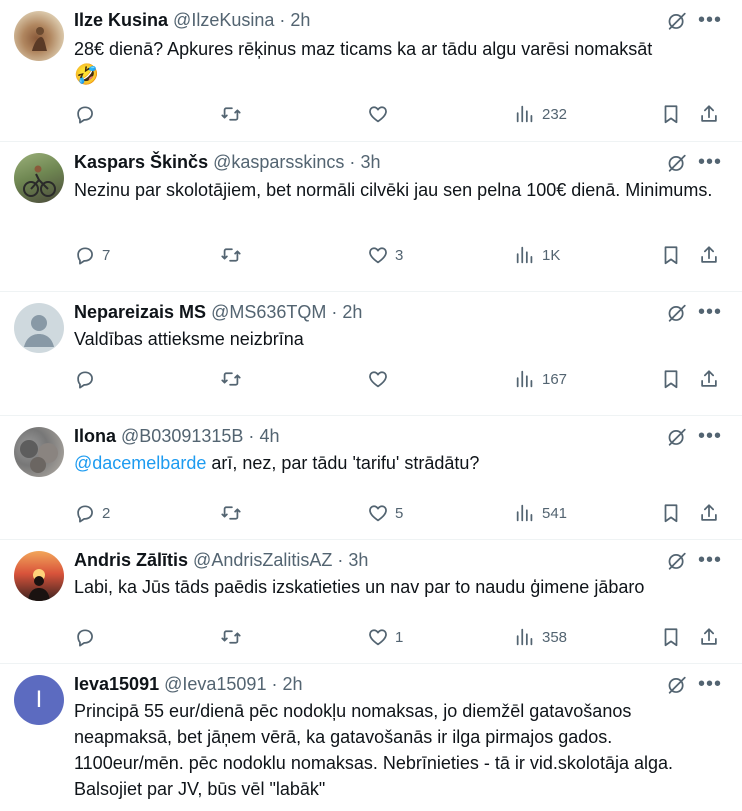  I want to click on like-button: 3, so click(385, 255).